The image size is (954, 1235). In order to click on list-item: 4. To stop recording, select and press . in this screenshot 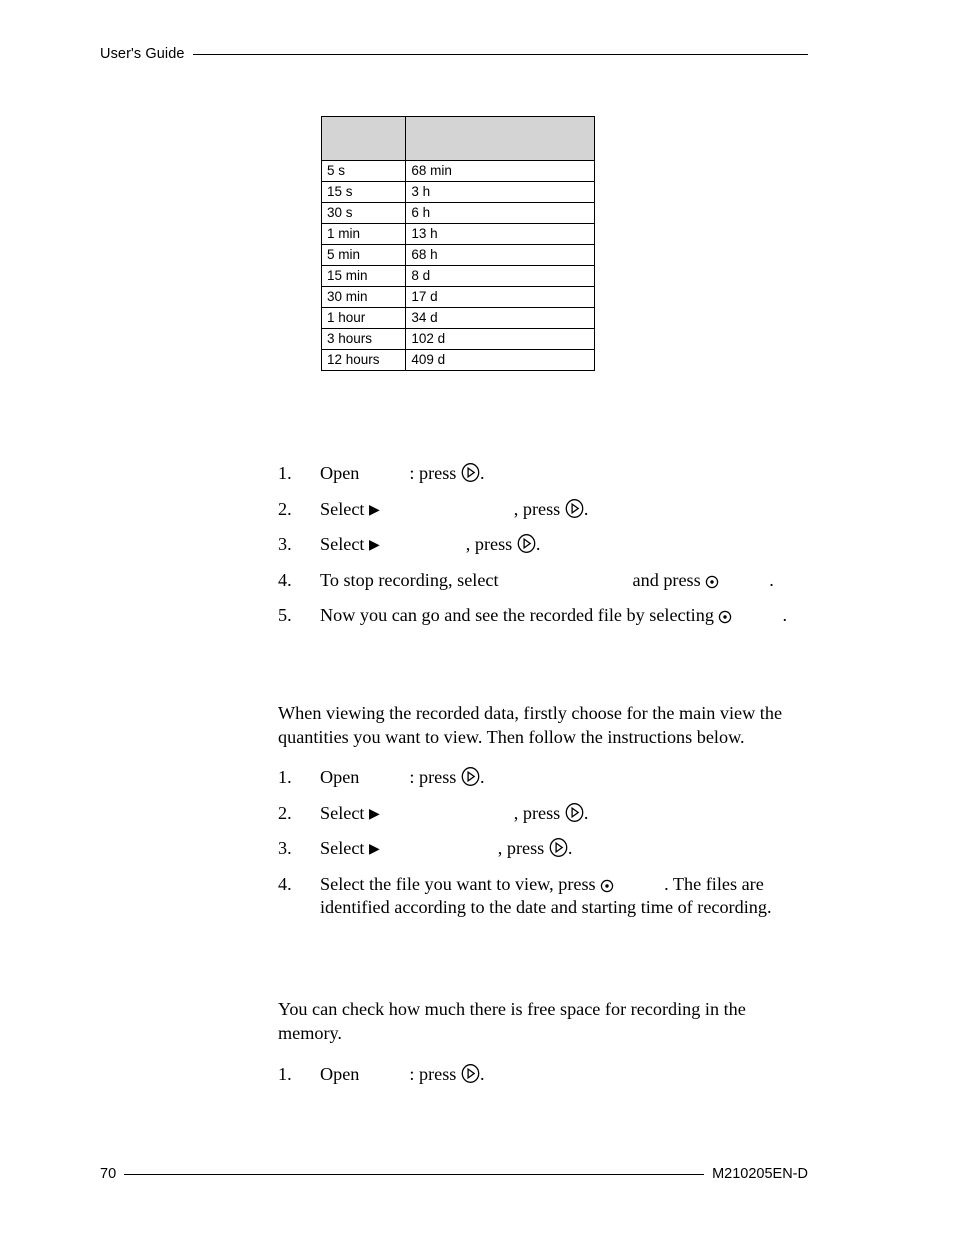, I will do `click(542, 581)`.